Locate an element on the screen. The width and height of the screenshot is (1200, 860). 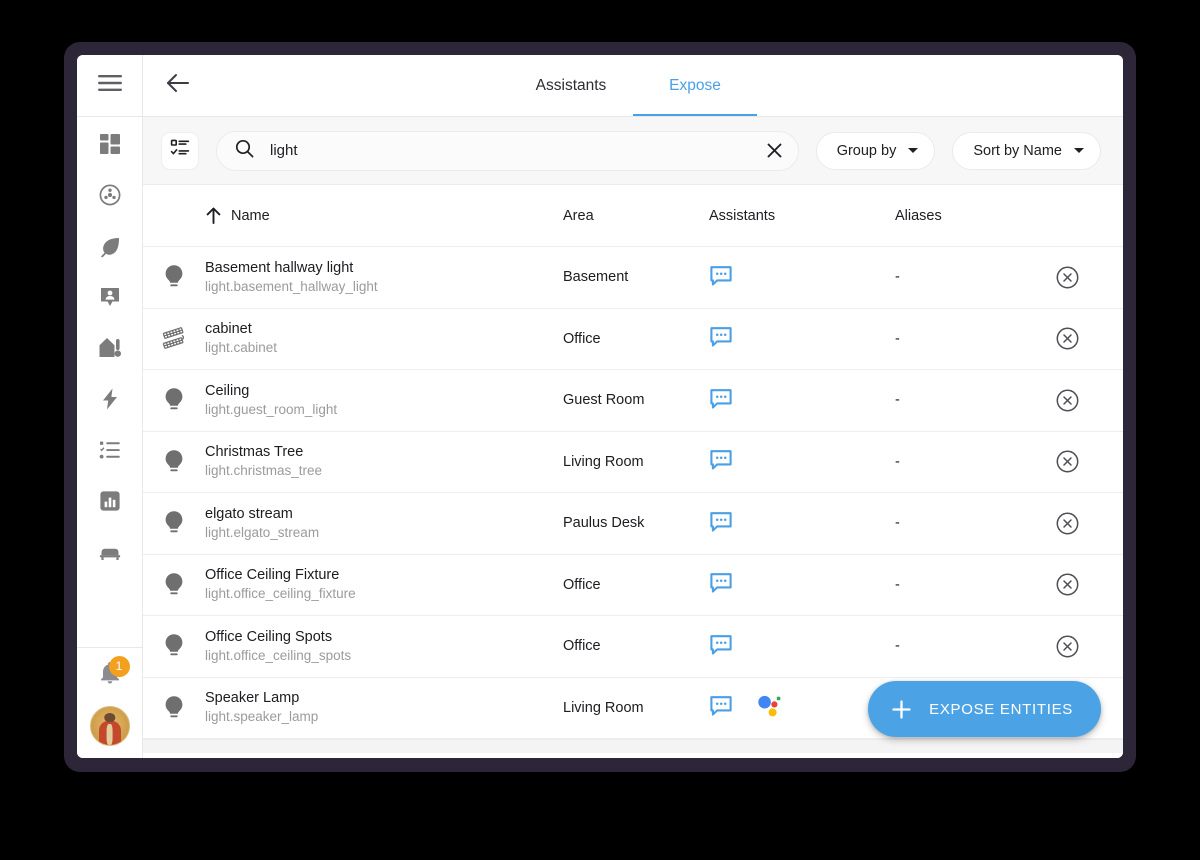
table-row: cabinet light.cabinet Office - is located at coordinates (633, 339).